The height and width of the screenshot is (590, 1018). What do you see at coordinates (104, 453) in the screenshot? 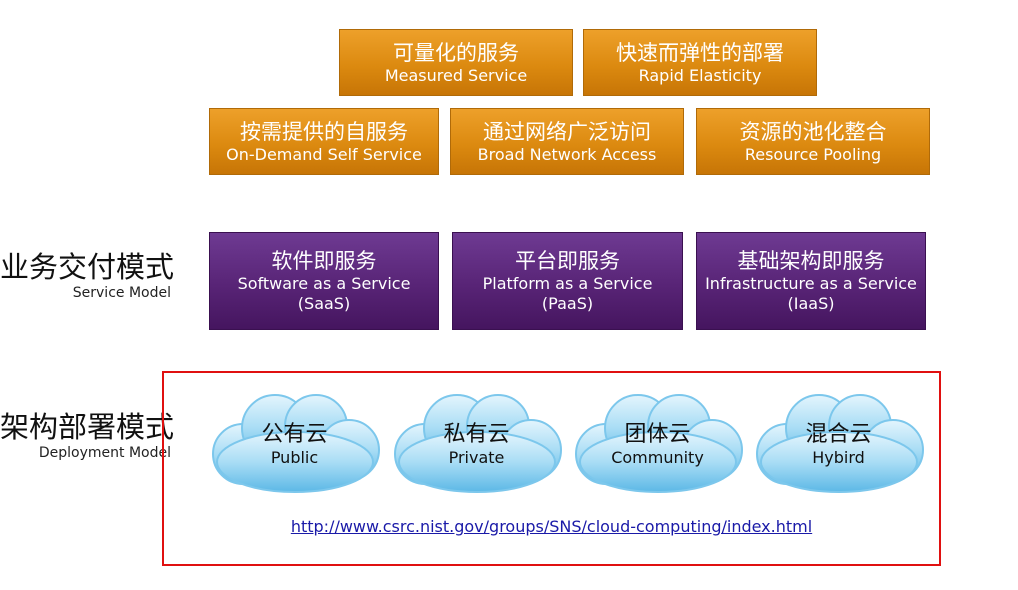
I see `deployment-model-label-en: Deployment Model` at bounding box center [104, 453].